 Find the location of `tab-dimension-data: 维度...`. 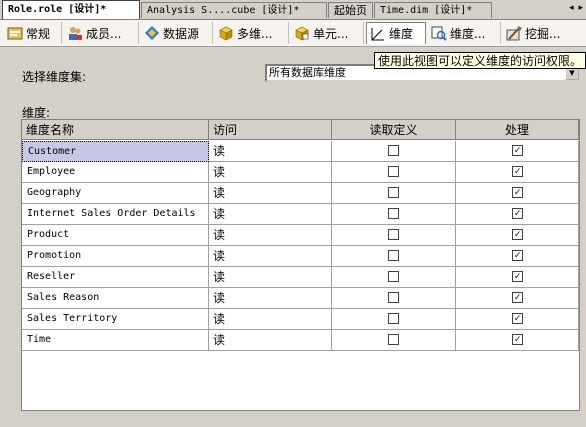

tab-dimension-data: 维度... is located at coordinates (464, 33).